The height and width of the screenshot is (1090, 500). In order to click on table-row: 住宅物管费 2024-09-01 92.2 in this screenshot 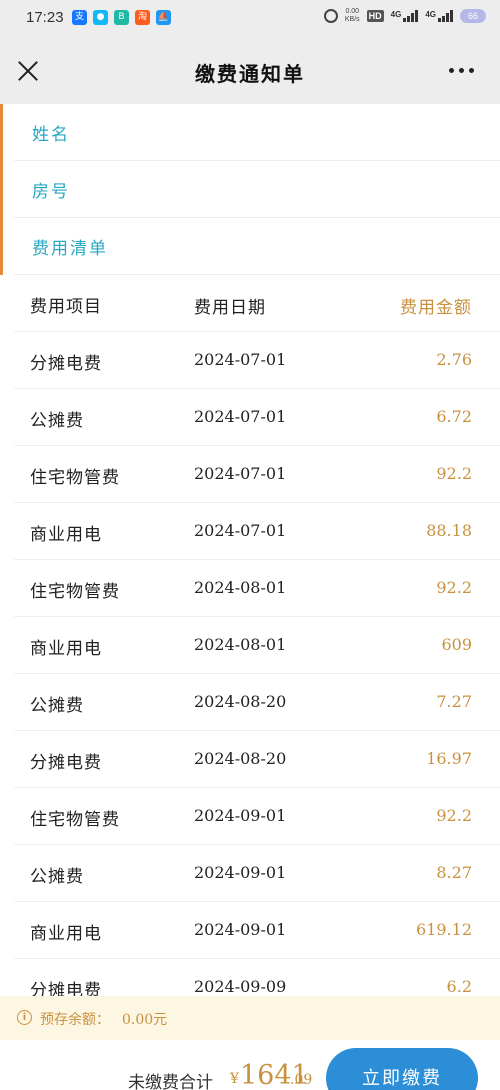, I will do `click(250, 816)`.